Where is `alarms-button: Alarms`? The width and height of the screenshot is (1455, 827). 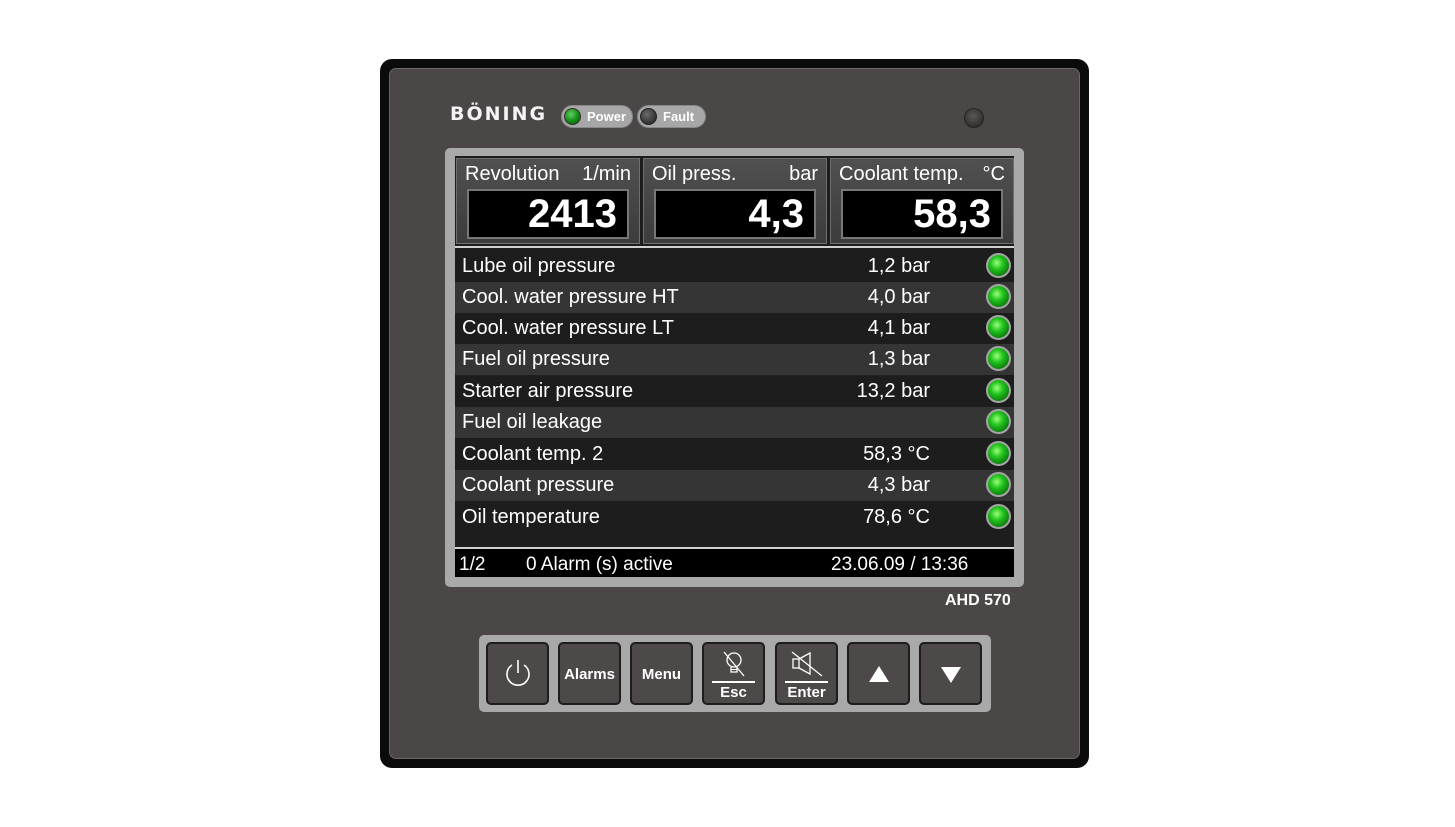
alarms-button: Alarms is located at coordinates (589, 673).